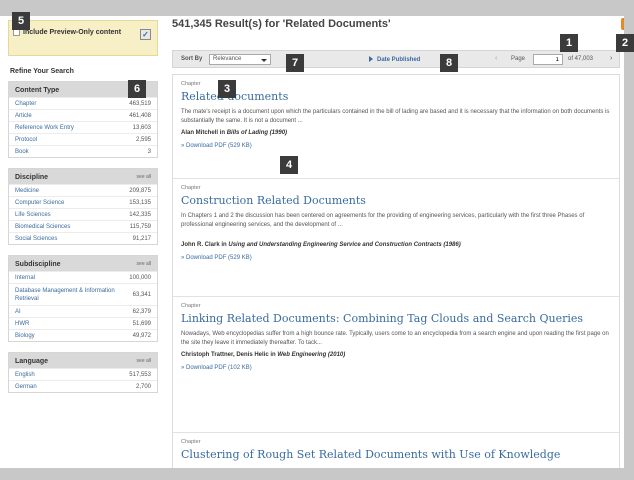 This screenshot has height=480, width=634. Describe the element at coordinates (569, 43) in the screenshot. I see `callout-marker: 1` at that location.